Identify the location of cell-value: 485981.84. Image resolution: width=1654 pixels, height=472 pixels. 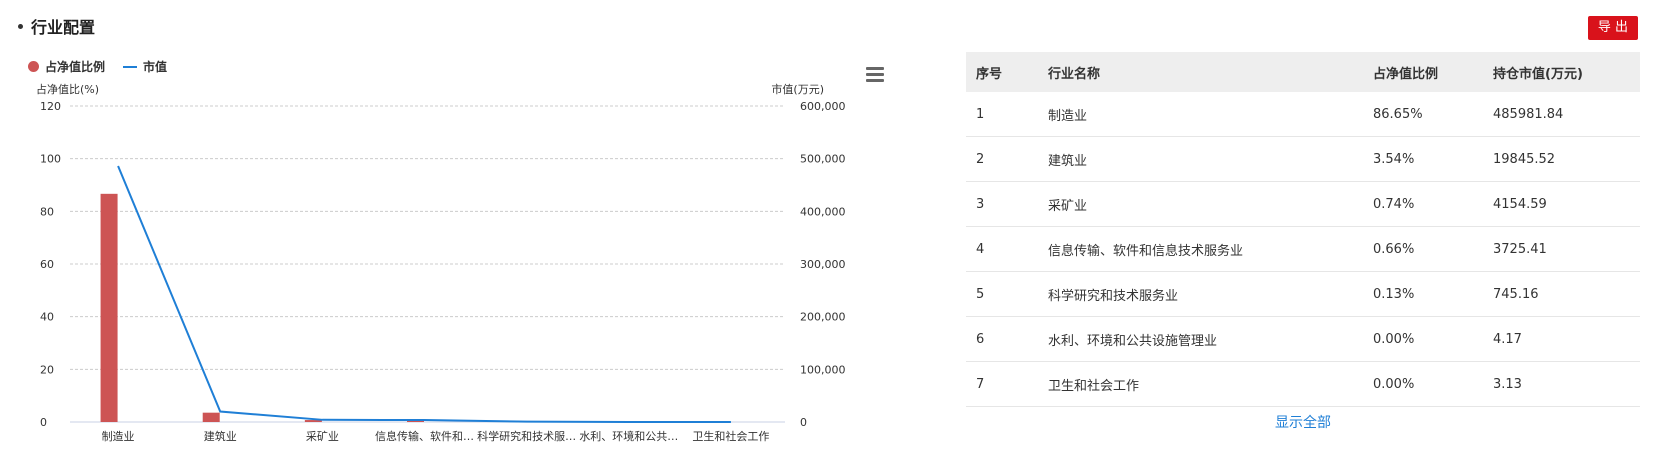
(1561, 114).